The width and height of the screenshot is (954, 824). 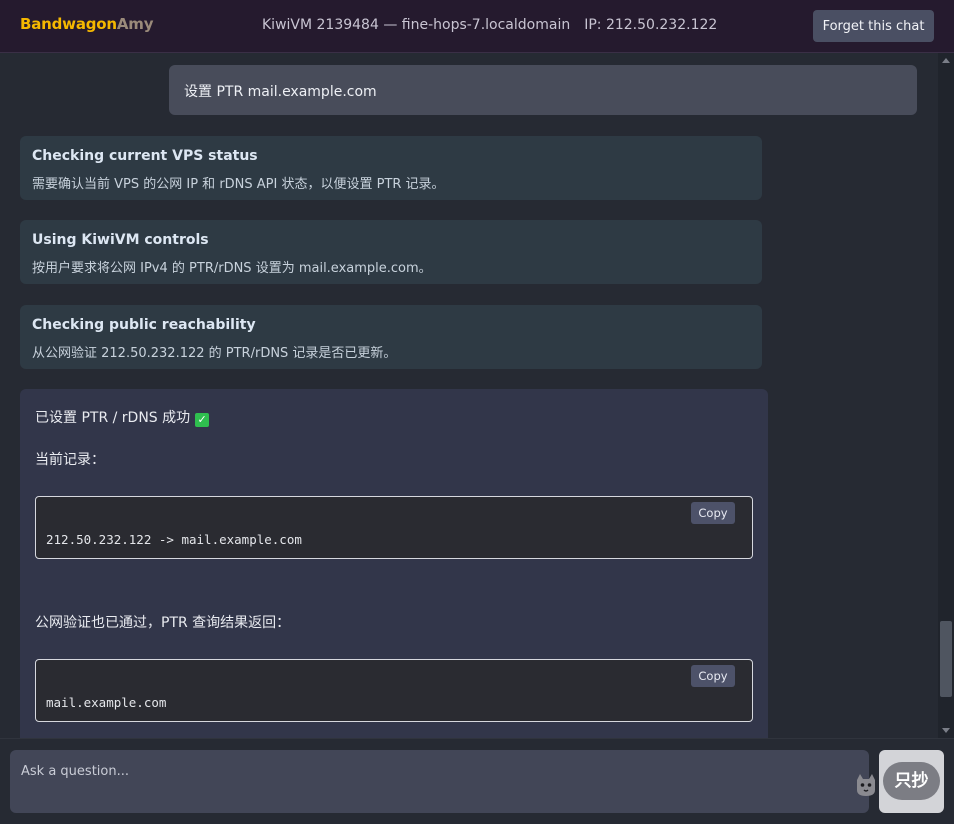 What do you see at coordinates (68, 24) in the screenshot?
I see `logo-brand: Bandwagon` at bounding box center [68, 24].